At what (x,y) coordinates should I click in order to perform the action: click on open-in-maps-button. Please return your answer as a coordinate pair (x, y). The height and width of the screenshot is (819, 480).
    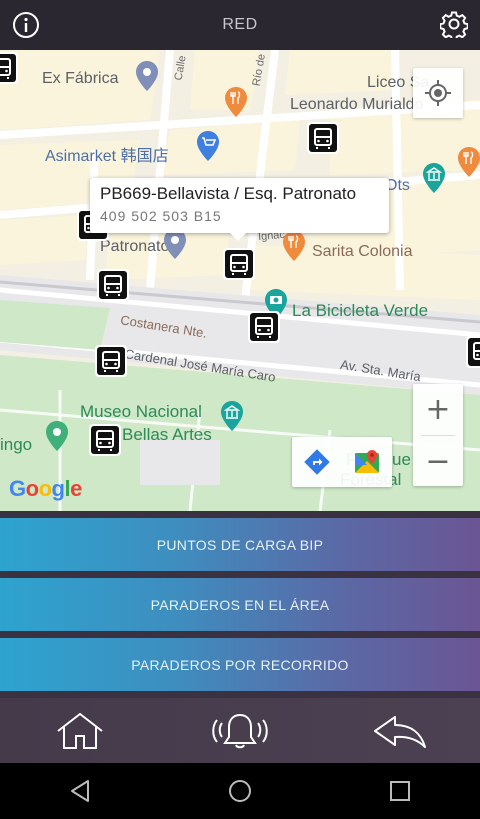
    Looking at the image, I should click on (367, 462).